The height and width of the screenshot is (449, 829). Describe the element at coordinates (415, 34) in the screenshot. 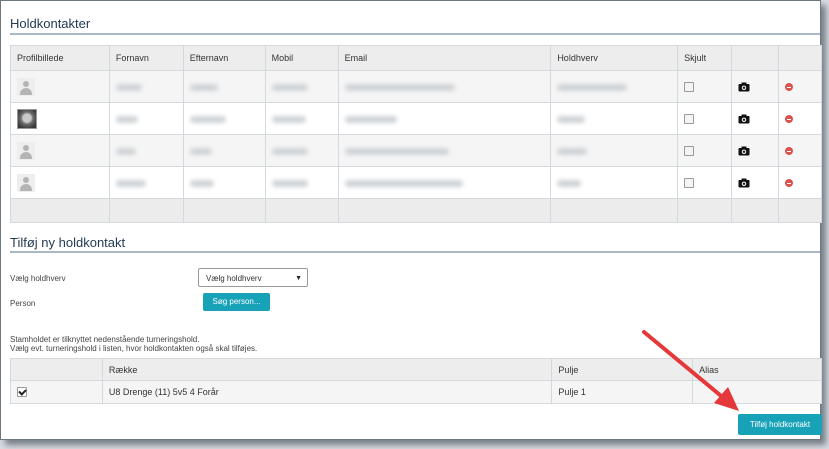

I see `contacts-section-rule` at that location.